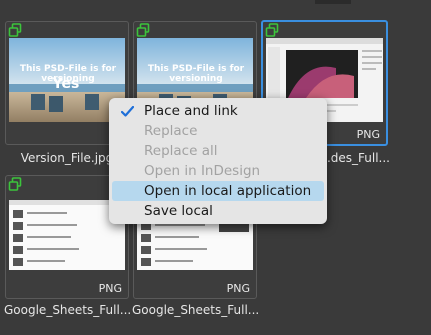 This screenshot has height=335, width=431. I want to click on menu-item-place-and-link: Place and link, so click(218, 111).